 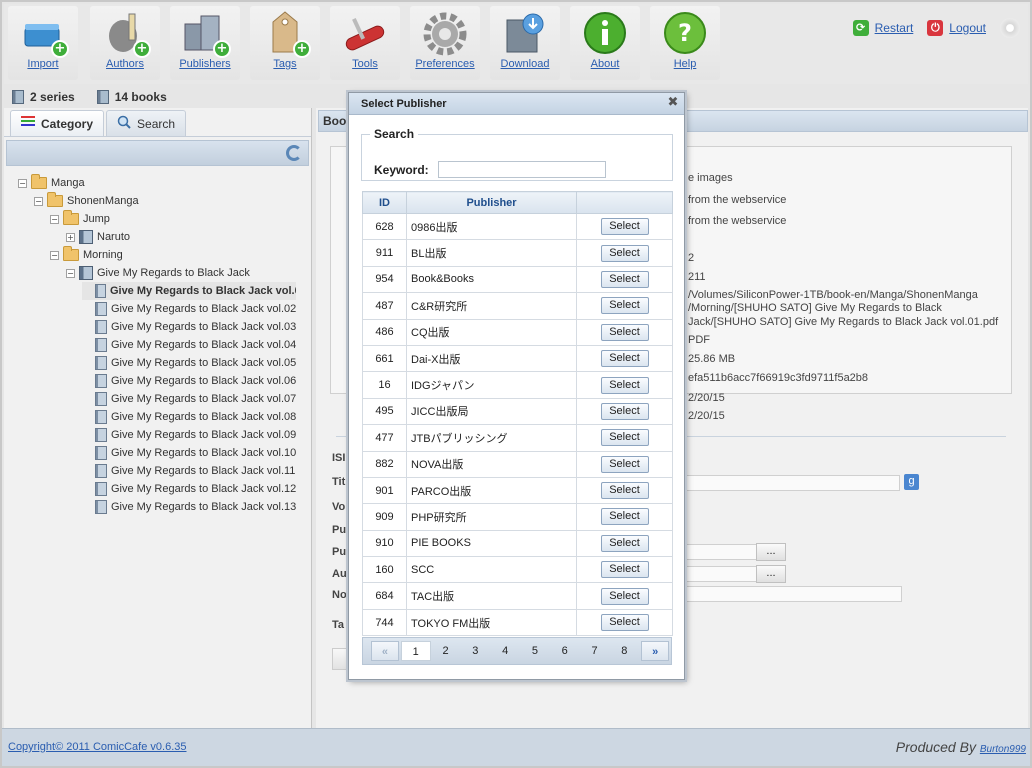 I want to click on refresh-icon, so click(x=294, y=153).